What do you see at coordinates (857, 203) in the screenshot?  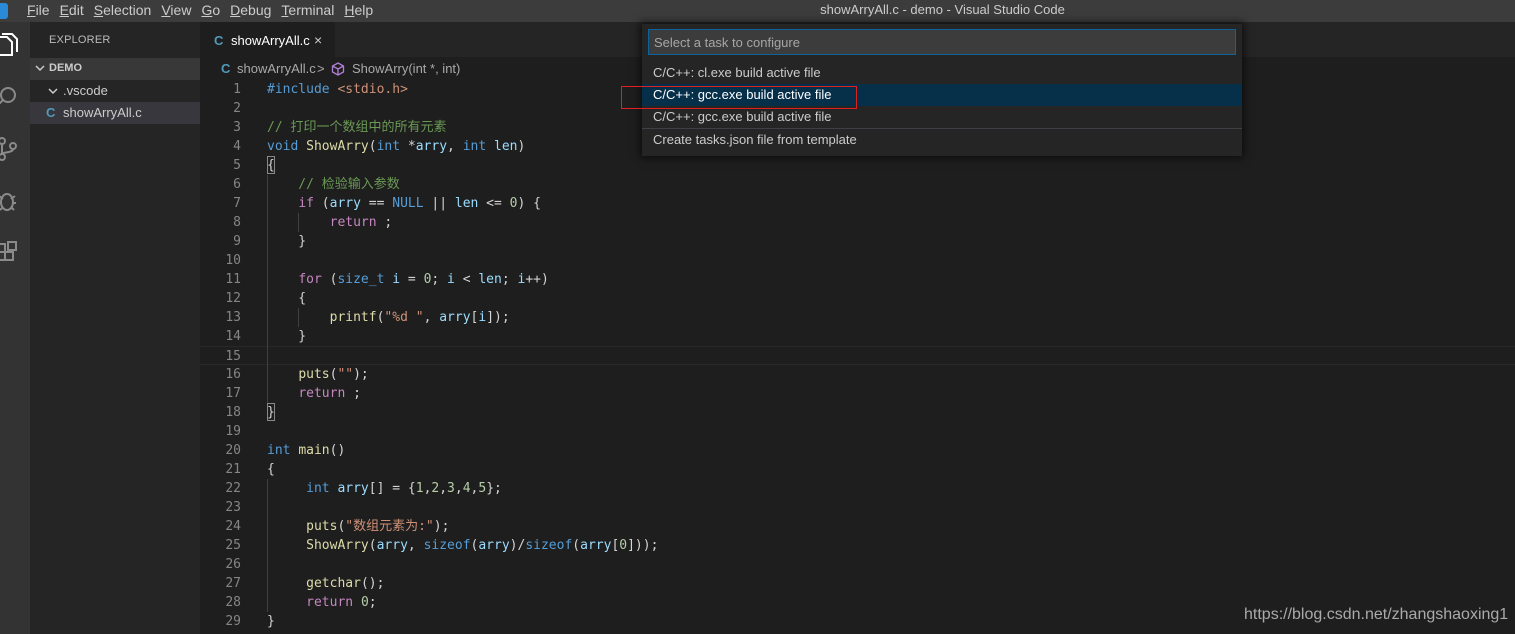 I see `code-line: 7 if (arry == NULL || len <= 0) {` at bounding box center [857, 203].